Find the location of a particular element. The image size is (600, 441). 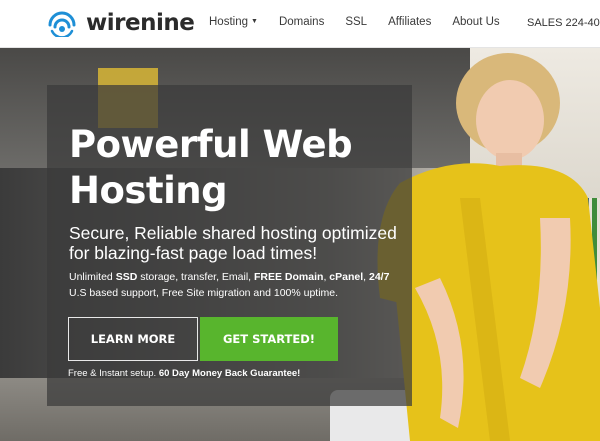

learn-more-button: LEARN MORE is located at coordinates (133, 339).